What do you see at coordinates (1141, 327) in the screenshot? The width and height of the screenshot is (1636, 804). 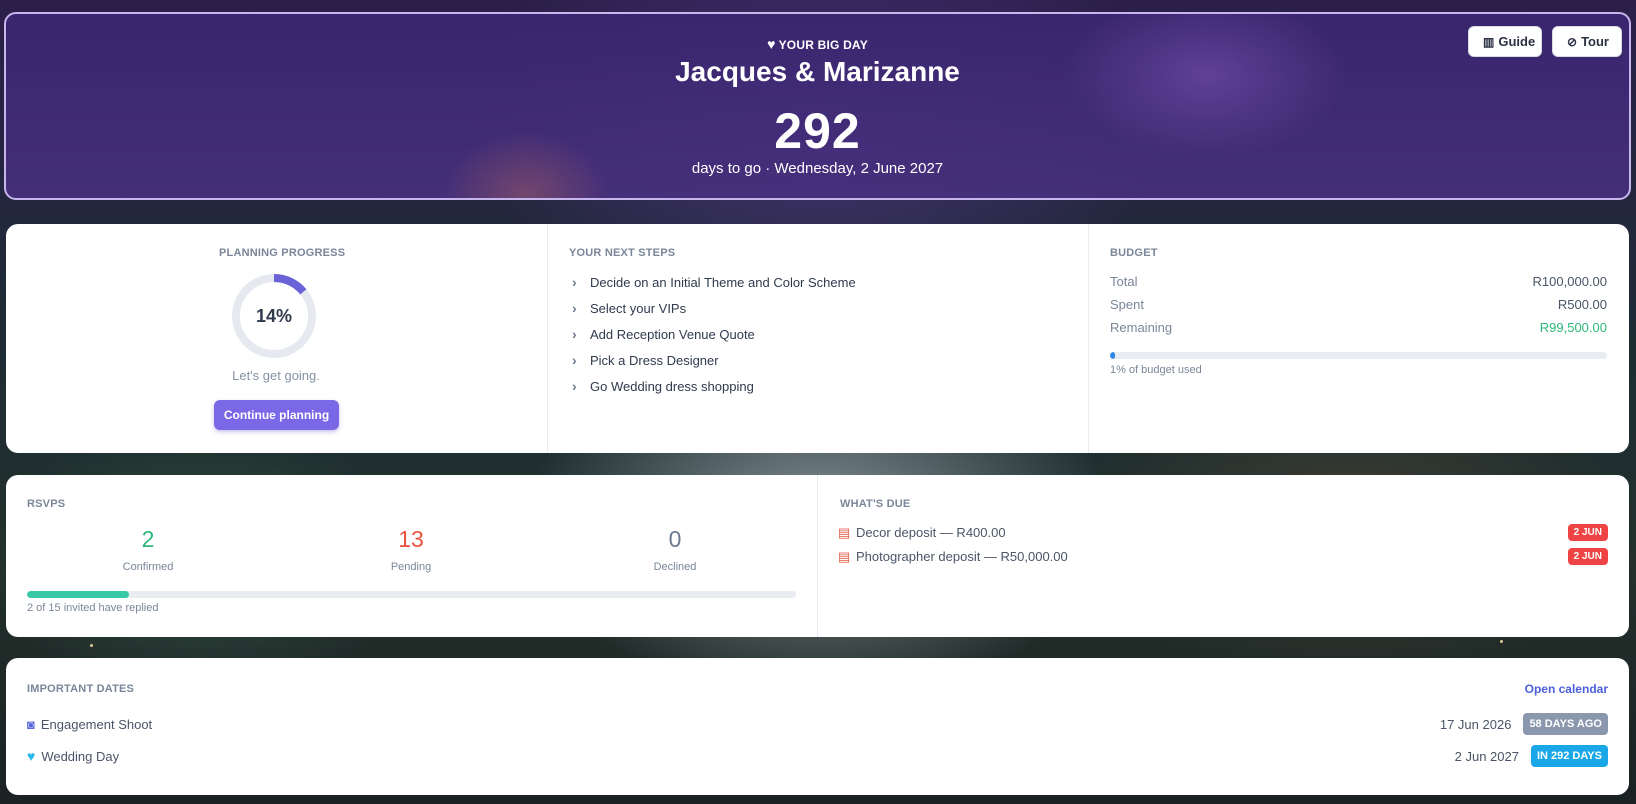 I see `budget-remaining-label: Remaining` at bounding box center [1141, 327].